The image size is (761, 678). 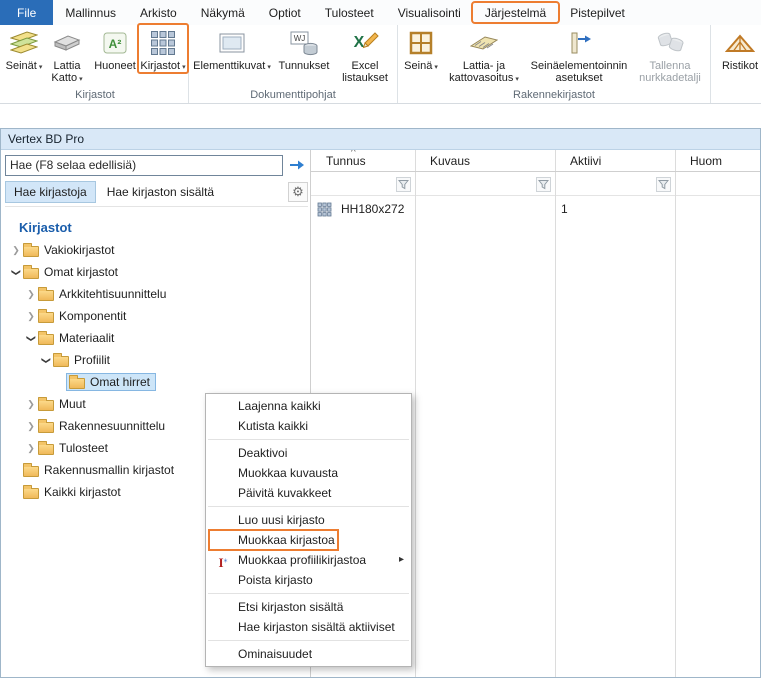 What do you see at coordinates (308, 520) in the screenshot?
I see `menu-item-luo-uusi-kirjasto: Luo uusi kirjasto` at bounding box center [308, 520].